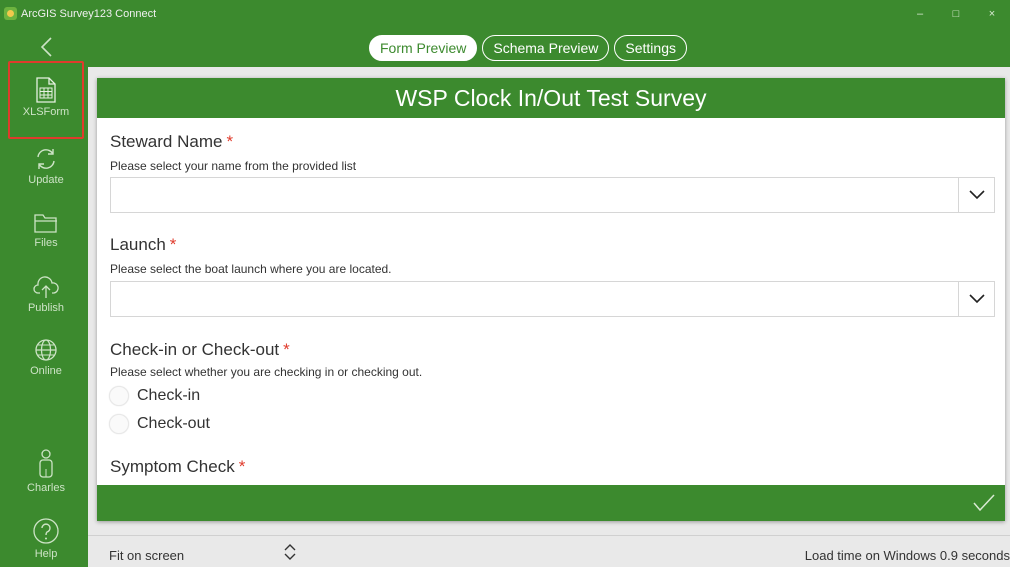 Image resolution: width=1010 pixels, height=567 pixels. Describe the element at coordinates (46, 554) in the screenshot. I see `sidebar-item-label: Help` at that location.